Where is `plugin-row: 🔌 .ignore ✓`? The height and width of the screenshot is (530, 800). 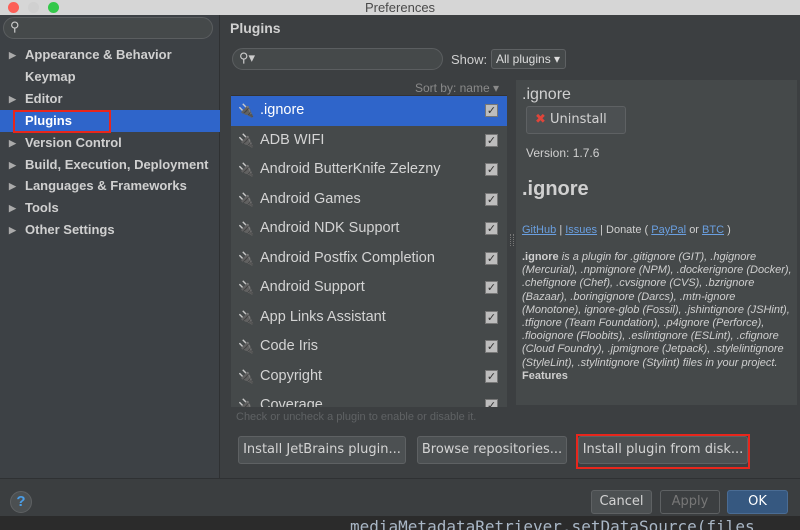 plugin-row: 🔌 .ignore ✓ is located at coordinates (369, 111).